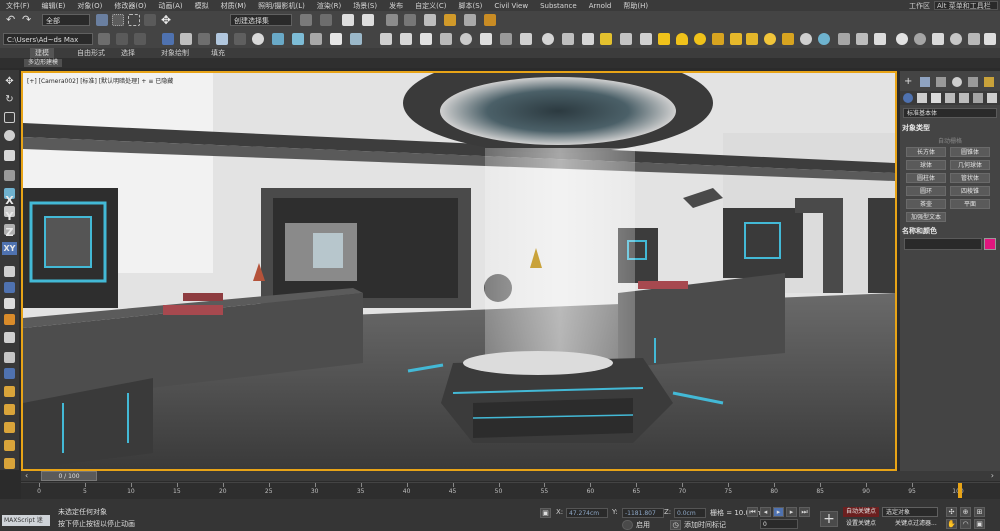 The width and height of the screenshot is (1000, 531). What do you see at coordinates (118, 20) in the screenshot?
I see `select-by-name-icon` at bounding box center [118, 20].